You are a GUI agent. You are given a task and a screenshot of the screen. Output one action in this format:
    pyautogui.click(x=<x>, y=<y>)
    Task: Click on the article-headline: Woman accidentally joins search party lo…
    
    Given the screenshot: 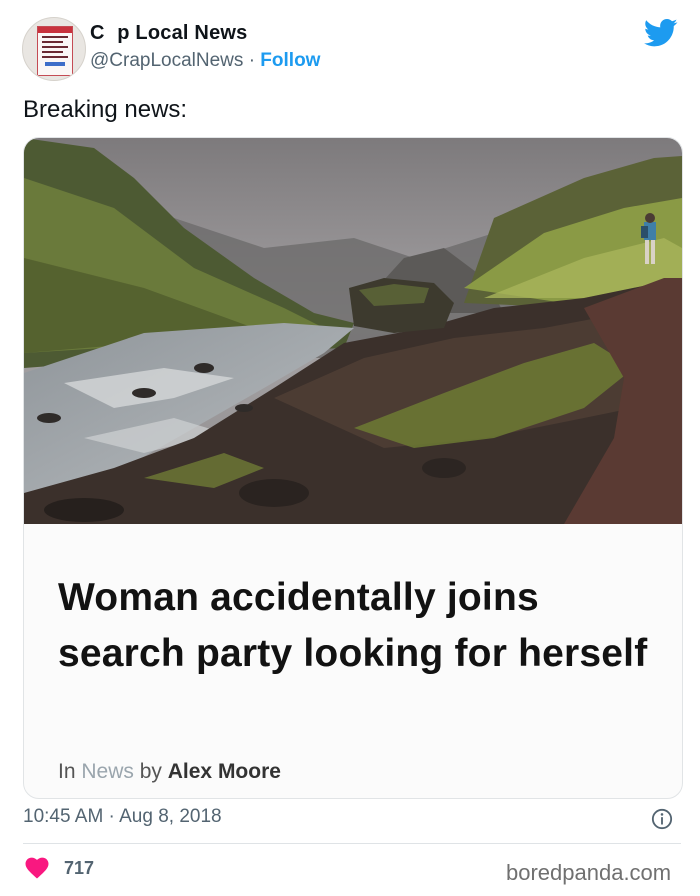 What is the action you would take?
    pyautogui.click(x=353, y=625)
    